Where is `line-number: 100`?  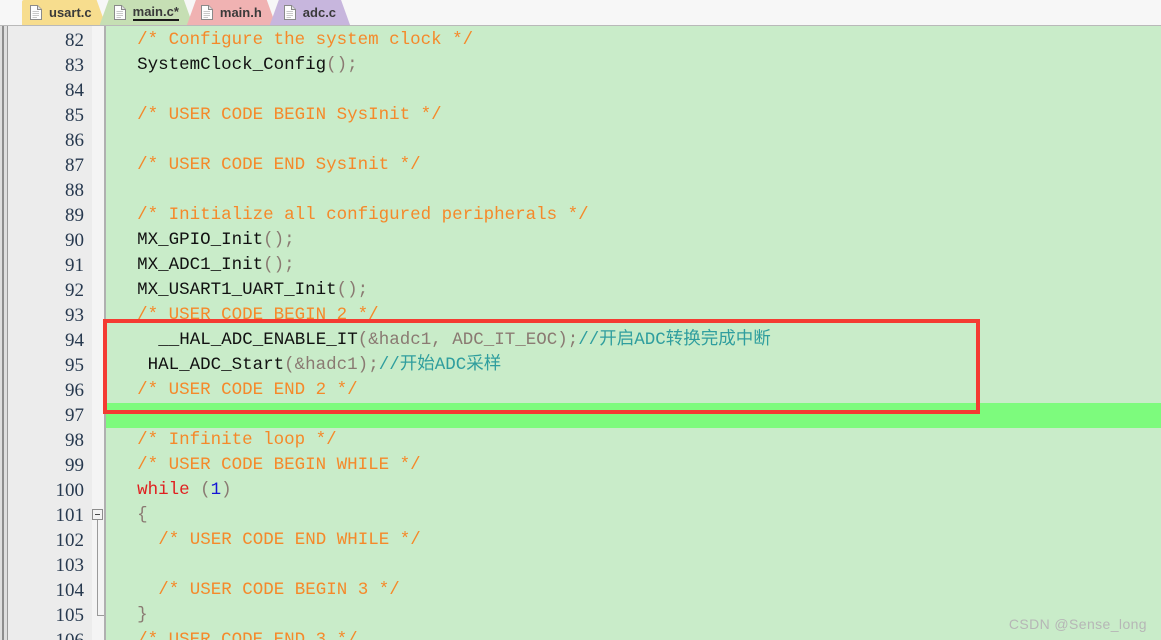
line-number: 100 is located at coordinates (70, 490).